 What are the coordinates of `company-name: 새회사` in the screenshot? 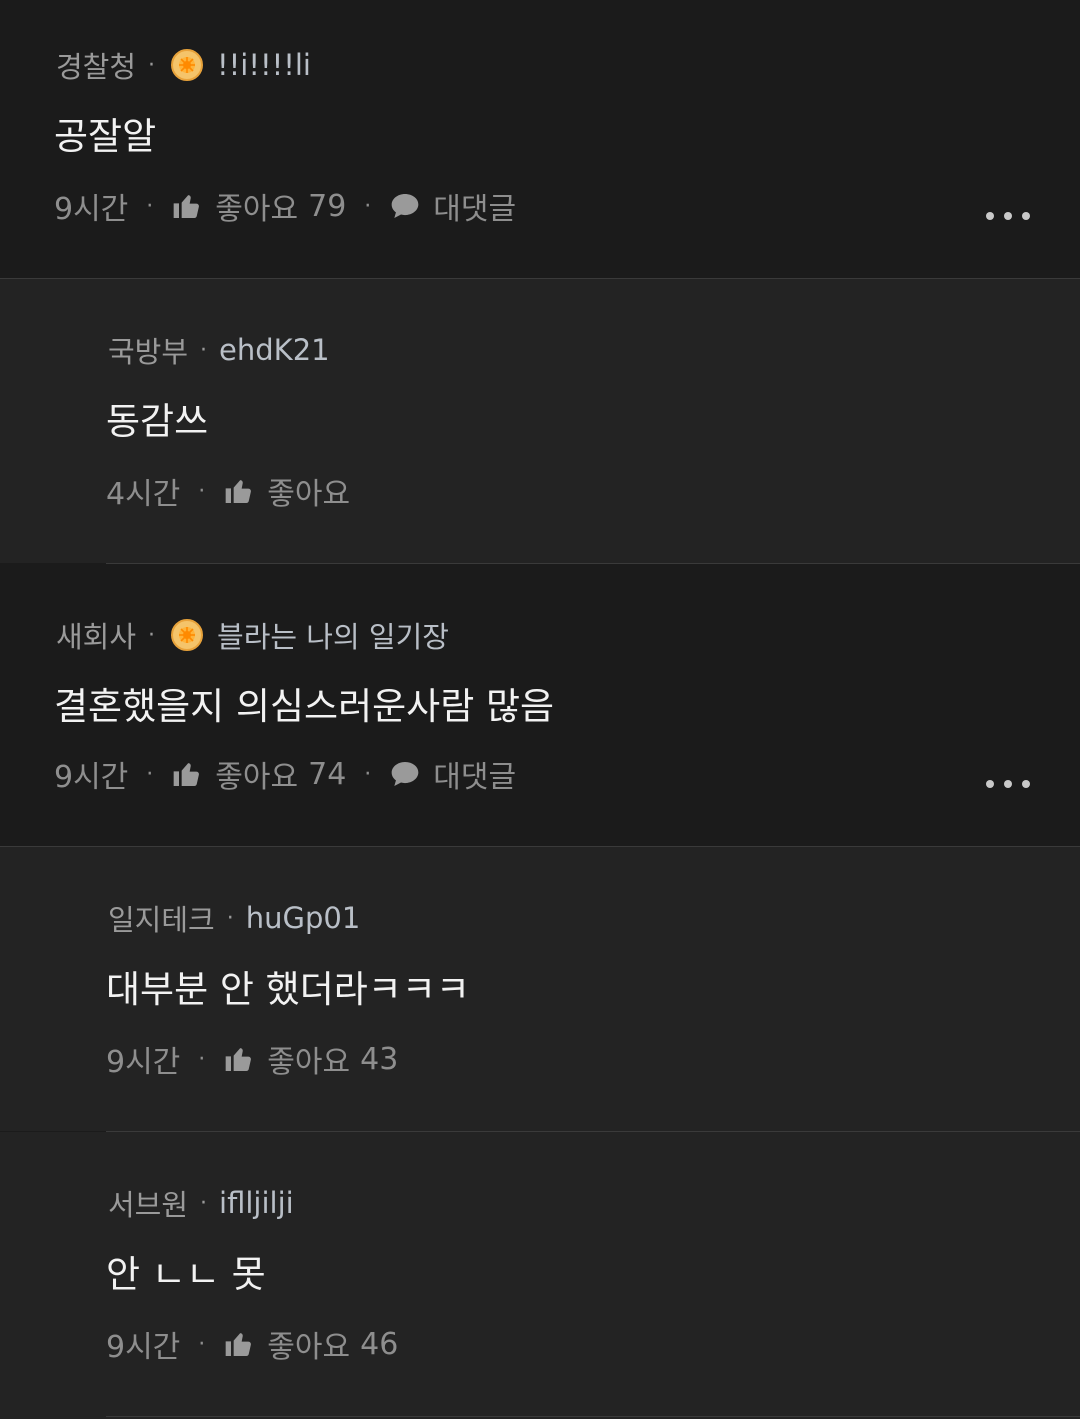 It's located at (96, 637).